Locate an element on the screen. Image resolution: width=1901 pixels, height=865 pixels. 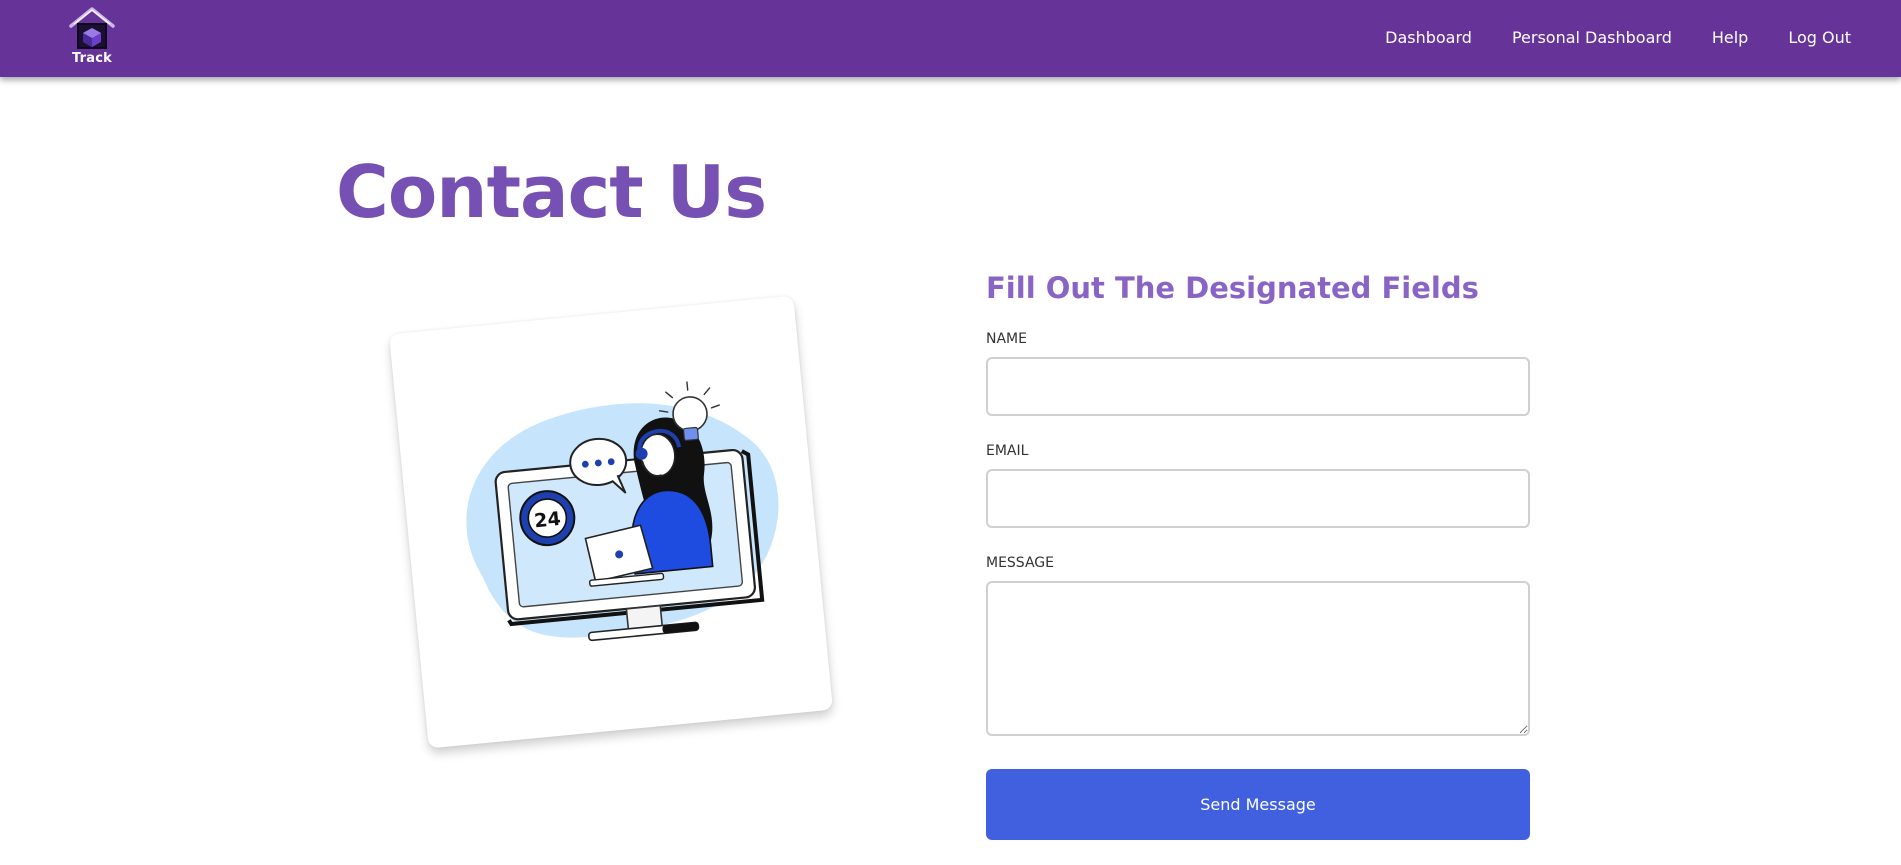
brand-name: Track is located at coordinates (92, 58).